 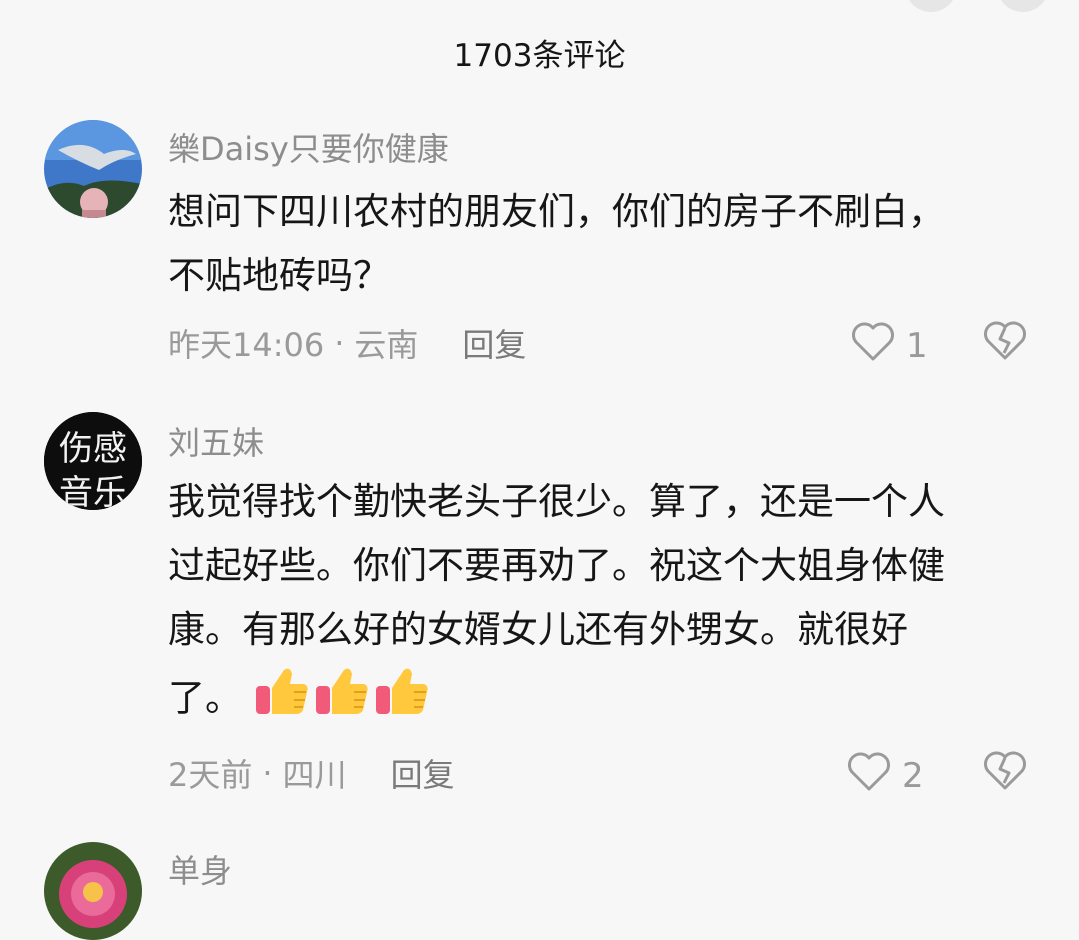 What do you see at coordinates (279, 275) in the screenshot?
I see `comment-text-line: 不贴地砖吗？` at bounding box center [279, 275].